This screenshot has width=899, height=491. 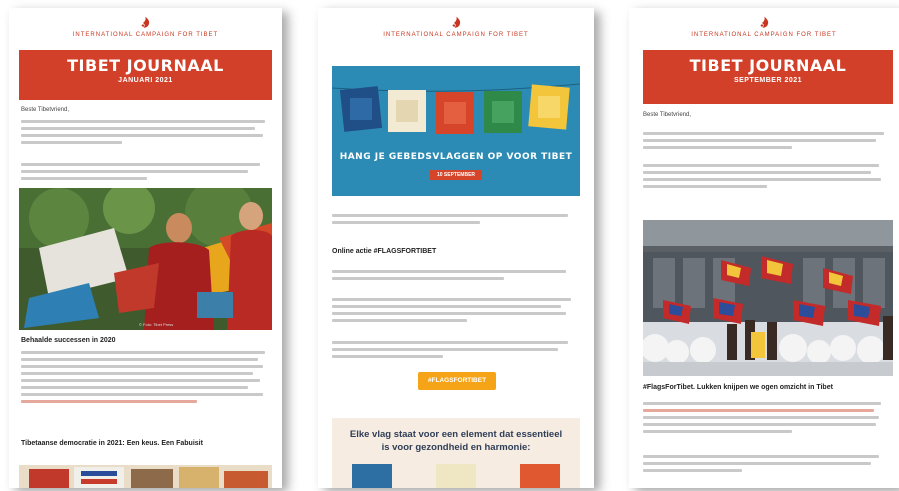 I want to click on banner-subtitle: JANUARI 2021, so click(x=145, y=80).